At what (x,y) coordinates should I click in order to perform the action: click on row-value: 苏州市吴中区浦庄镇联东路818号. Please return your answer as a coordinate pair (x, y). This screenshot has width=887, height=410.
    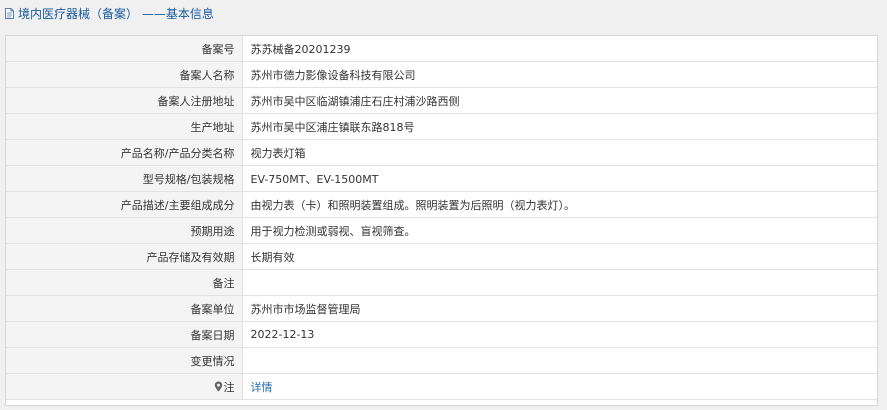
    Looking at the image, I should click on (559, 126).